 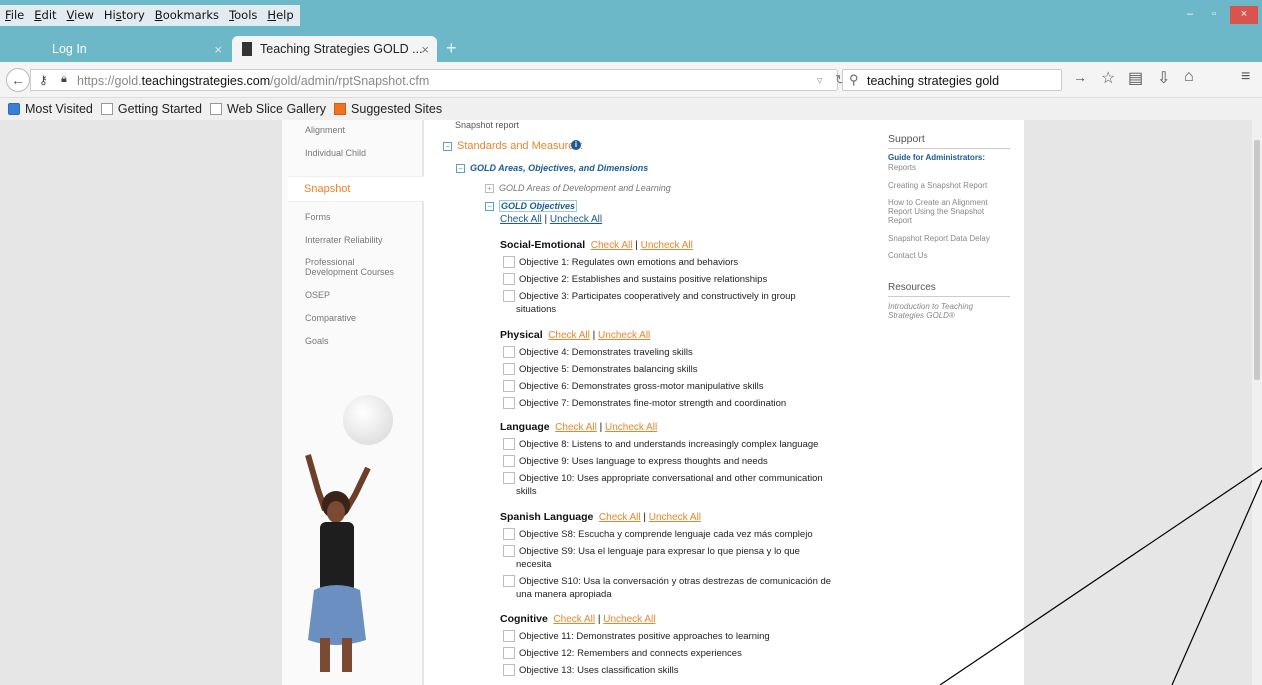 I want to click on guide-for-administrators-link: Guide for Administrators:, so click(x=936, y=157).